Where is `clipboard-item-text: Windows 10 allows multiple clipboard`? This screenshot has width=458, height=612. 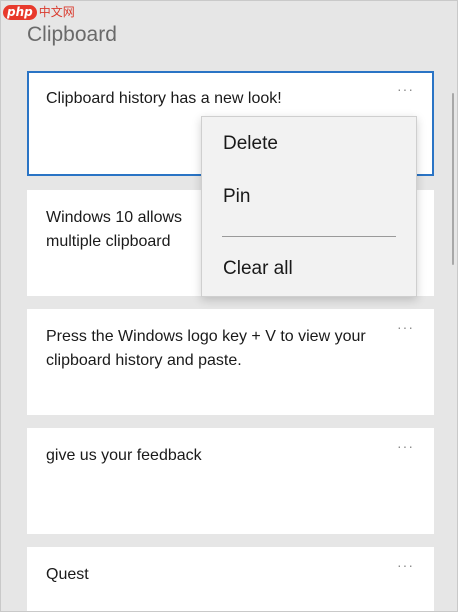
clipboard-item-text: Windows 10 allows multiple clipboard is located at coordinates (114, 229).